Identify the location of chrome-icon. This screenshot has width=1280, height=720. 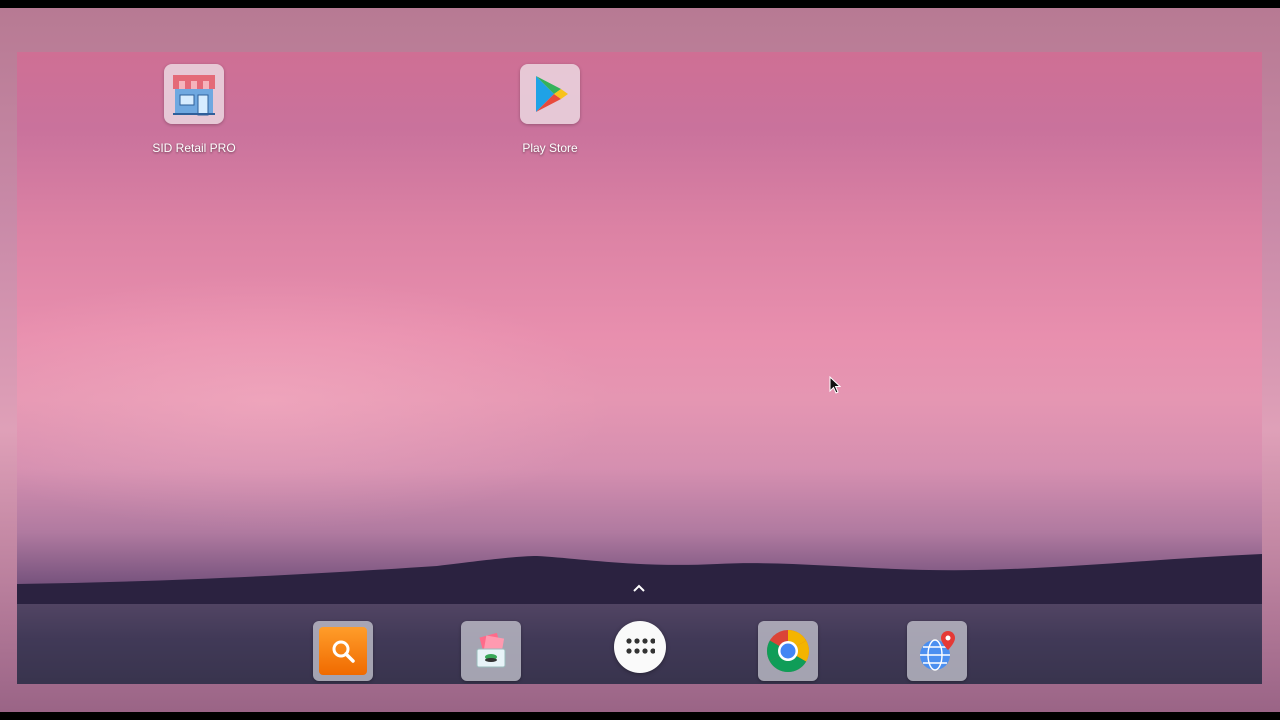
(788, 651).